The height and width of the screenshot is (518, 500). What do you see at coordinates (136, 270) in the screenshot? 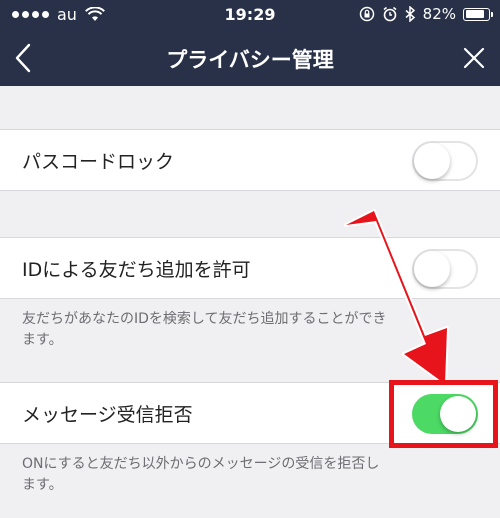
I see `allow-id-add-label: IDによる友だち追加を許可` at bounding box center [136, 270].